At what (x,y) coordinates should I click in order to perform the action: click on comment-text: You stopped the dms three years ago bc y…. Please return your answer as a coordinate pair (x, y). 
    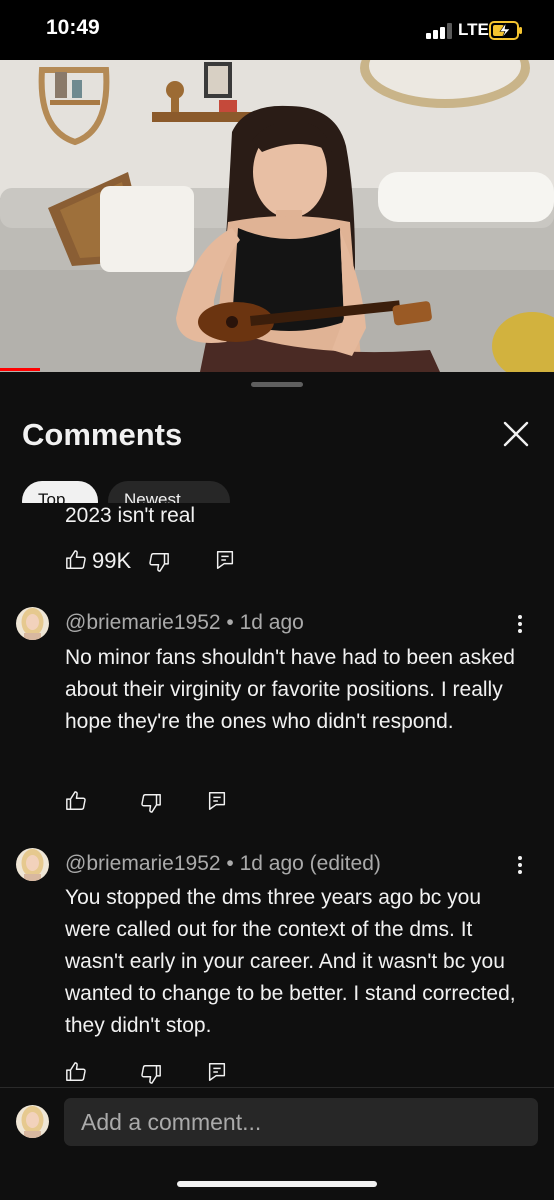
    Looking at the image, I should click on (290, 961).